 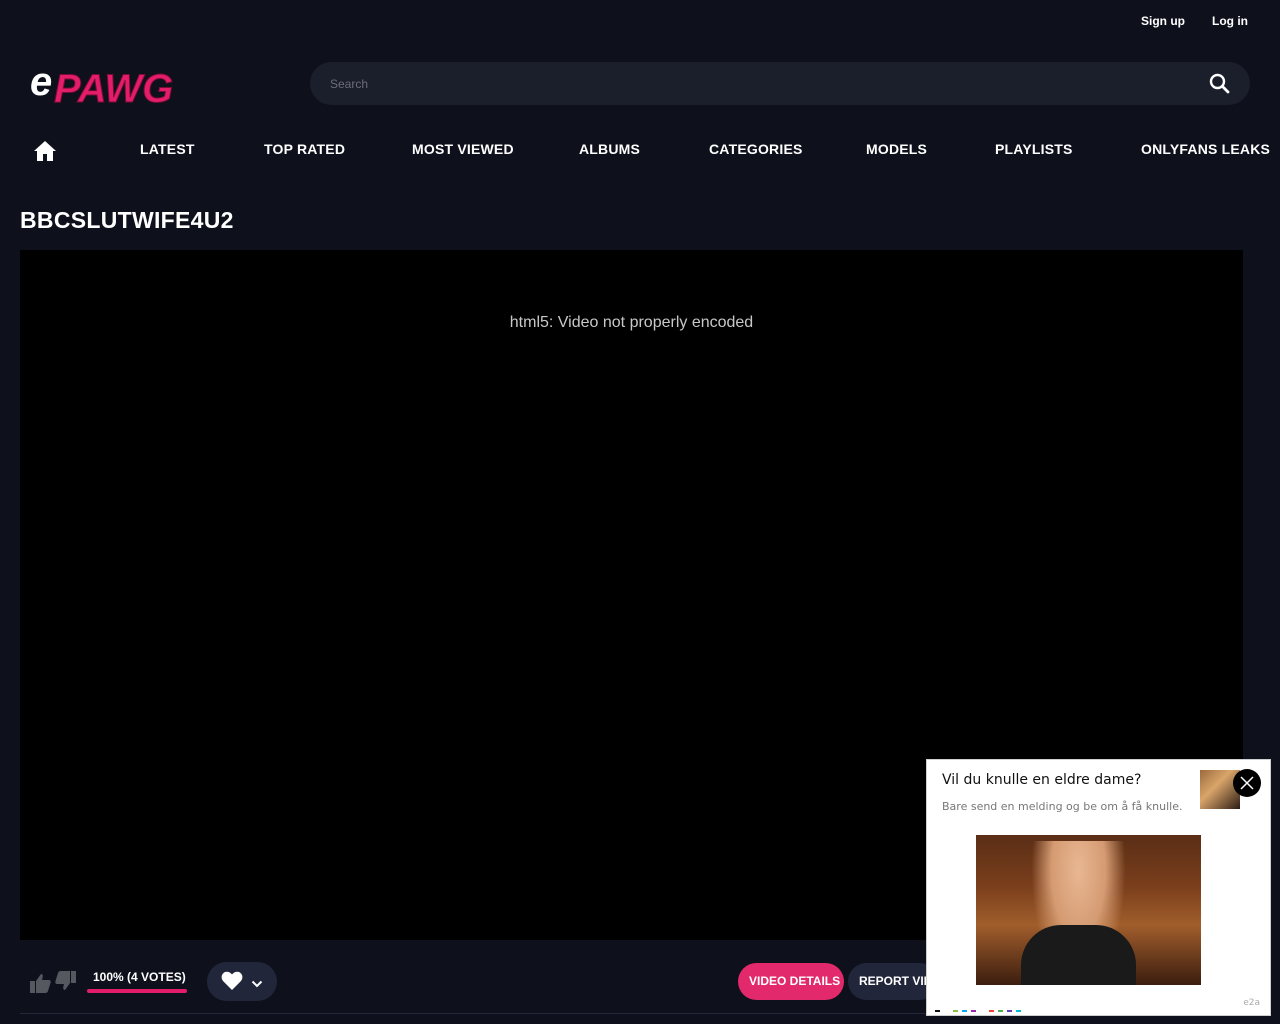 What do you see at coordinates (1088, 910) in the screenshot?
I see `ad-image` at bounding box center [1088, 910].